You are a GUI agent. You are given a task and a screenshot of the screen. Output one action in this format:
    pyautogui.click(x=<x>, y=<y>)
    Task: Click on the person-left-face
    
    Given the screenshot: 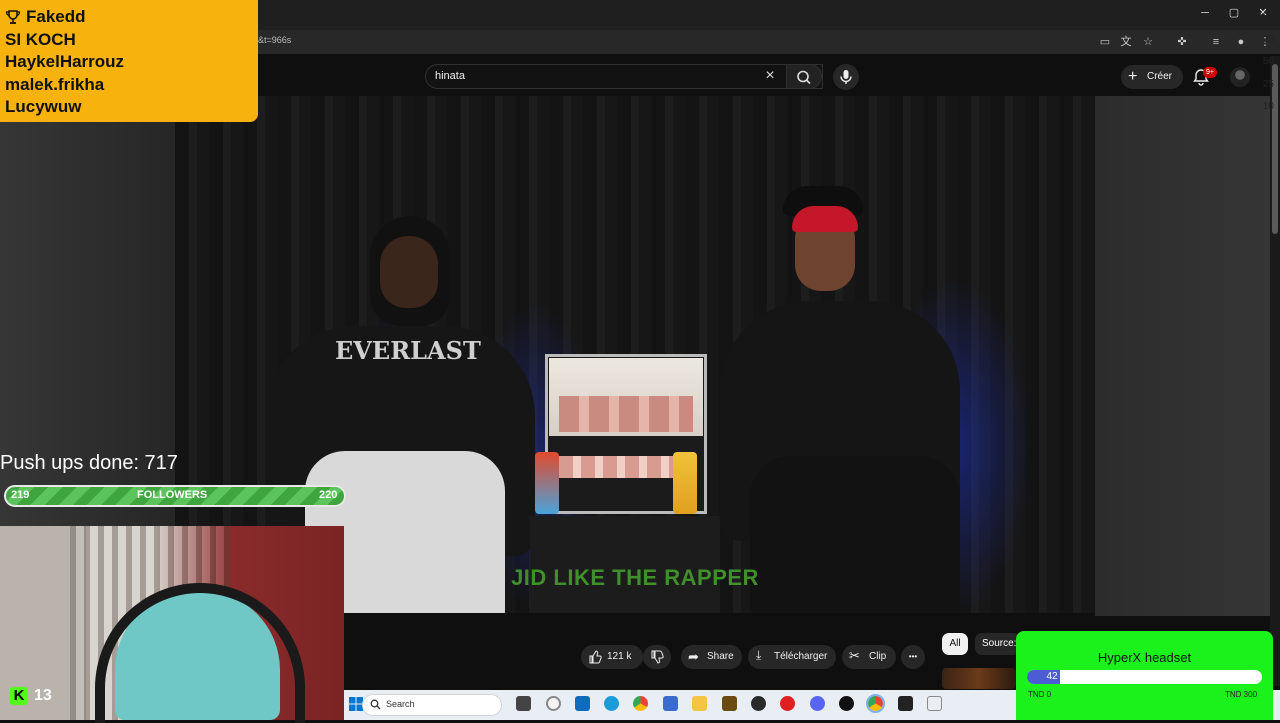 What is the action you would take?
    pyautogui.click(x=409, y=272)
    